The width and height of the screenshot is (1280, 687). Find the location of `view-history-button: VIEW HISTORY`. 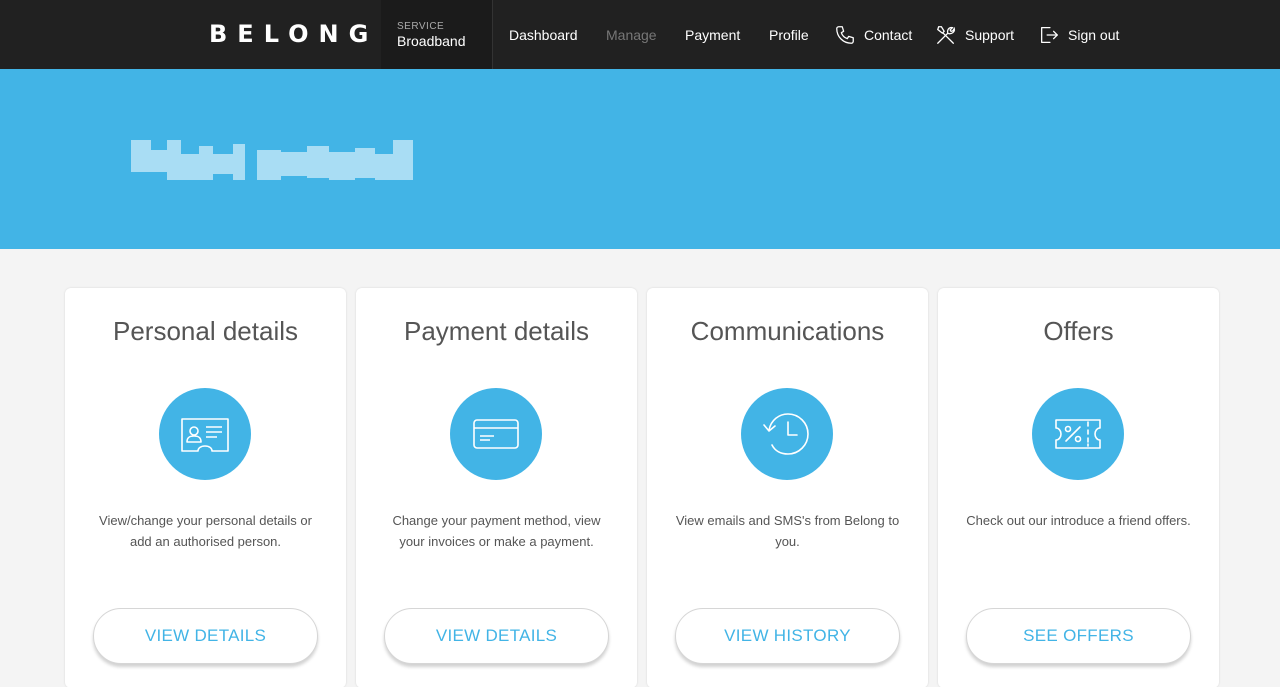

view-history-button: VIEW HISTORY is located at coordinates (787, 636).